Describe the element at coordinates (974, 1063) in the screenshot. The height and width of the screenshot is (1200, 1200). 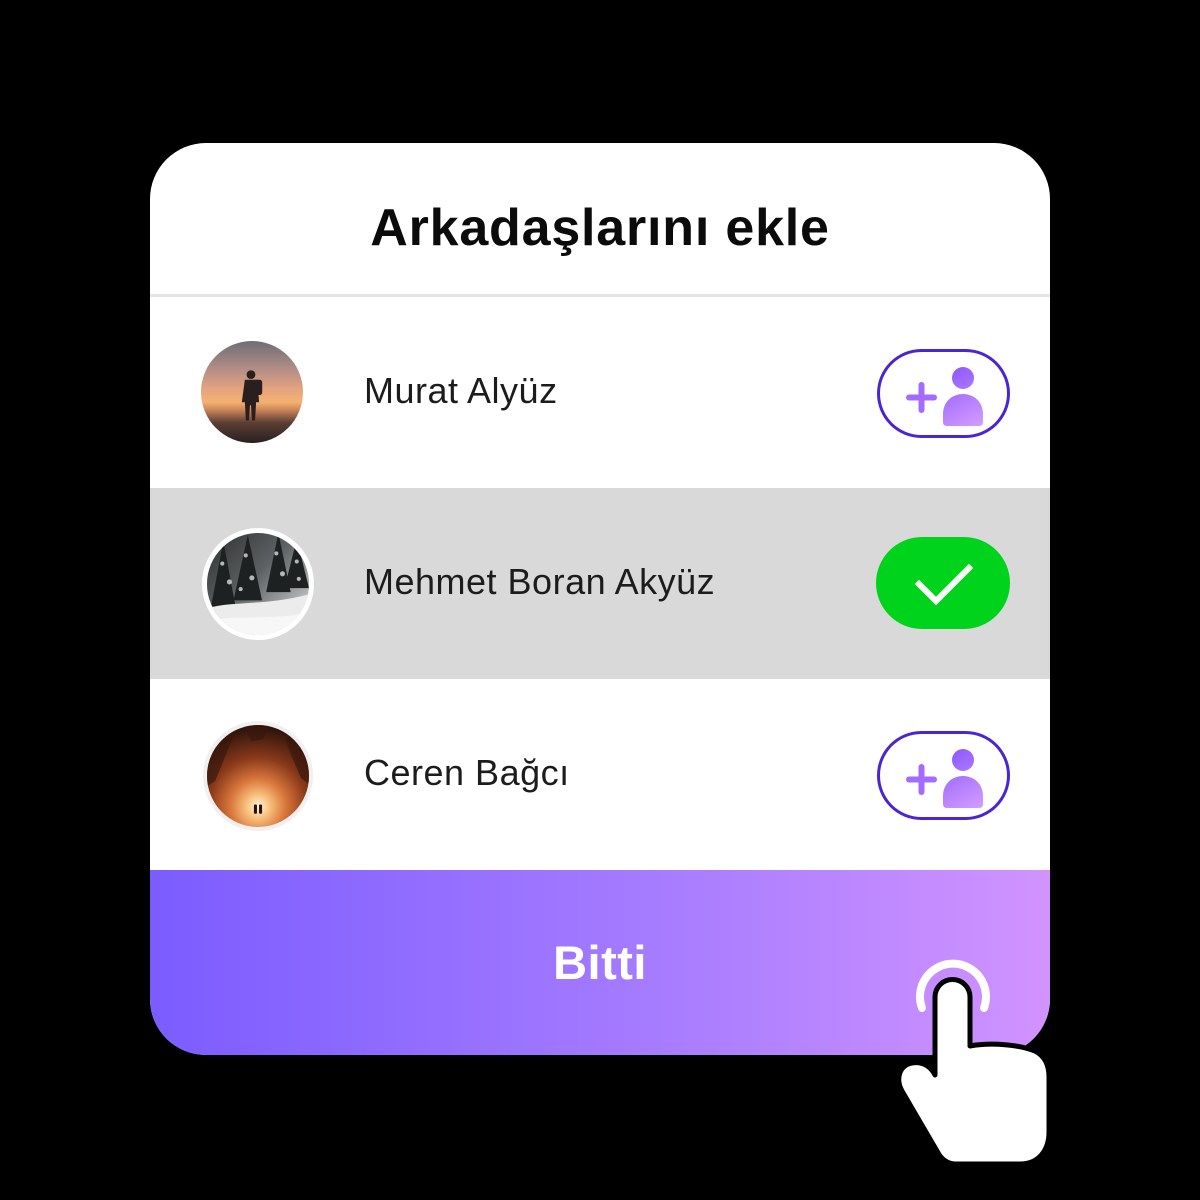
I see `tap-hand-icon` at that location.